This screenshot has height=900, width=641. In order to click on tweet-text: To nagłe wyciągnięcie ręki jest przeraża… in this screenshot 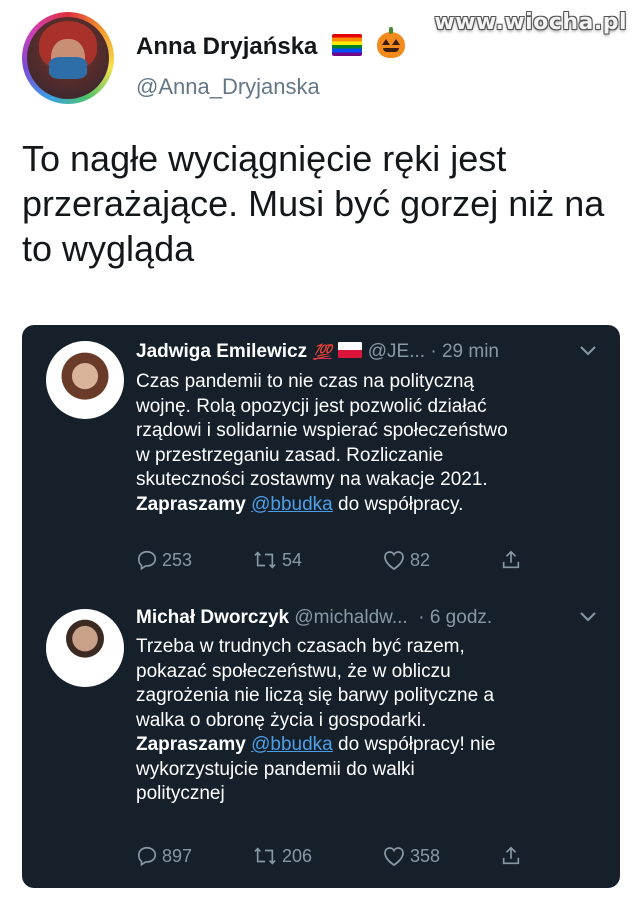, I will do `click(313, 203)`.